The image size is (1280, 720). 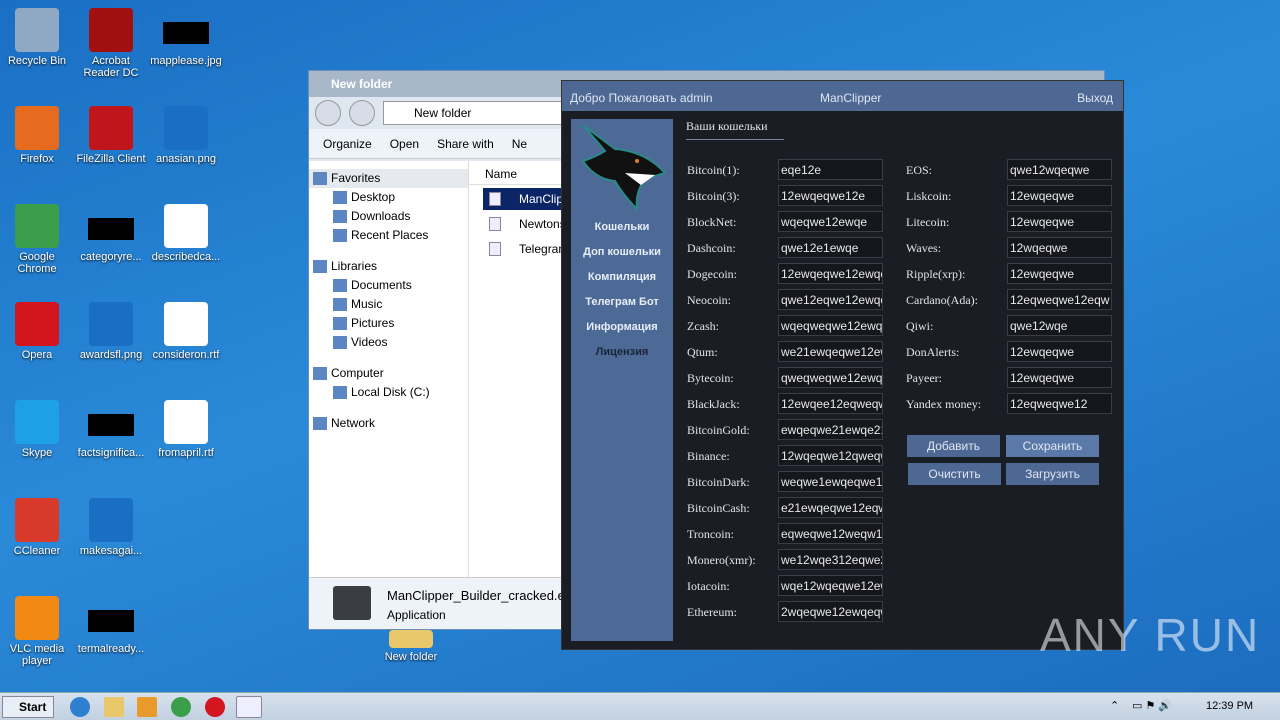 I want to click on explorer-taskbar-icon, so click(x=114, y=707).